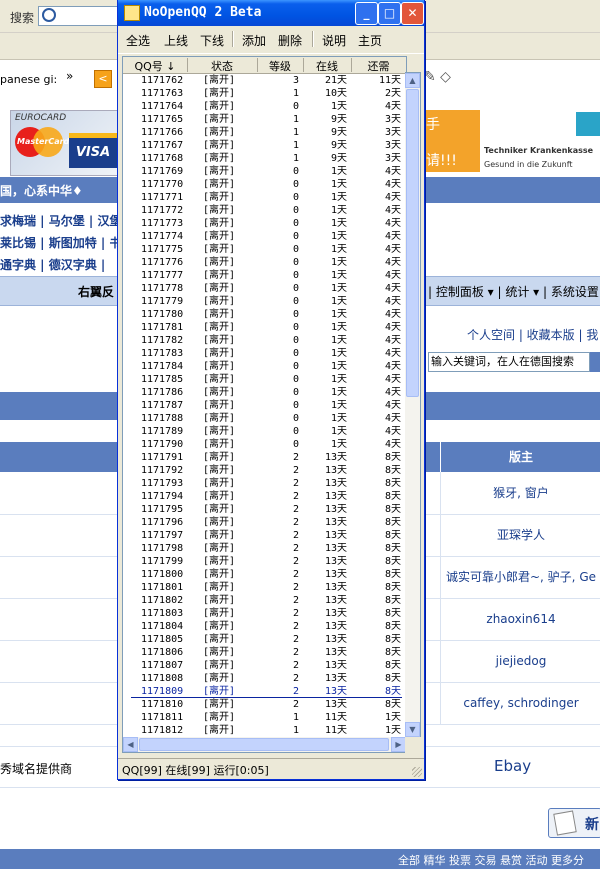 The height and width of the screenshot is (869, 600). Describe the element at coordinates (264, 314) in the screenshot. I see `list-item: 1171780 [离开] 0 1天 4天` at that location.